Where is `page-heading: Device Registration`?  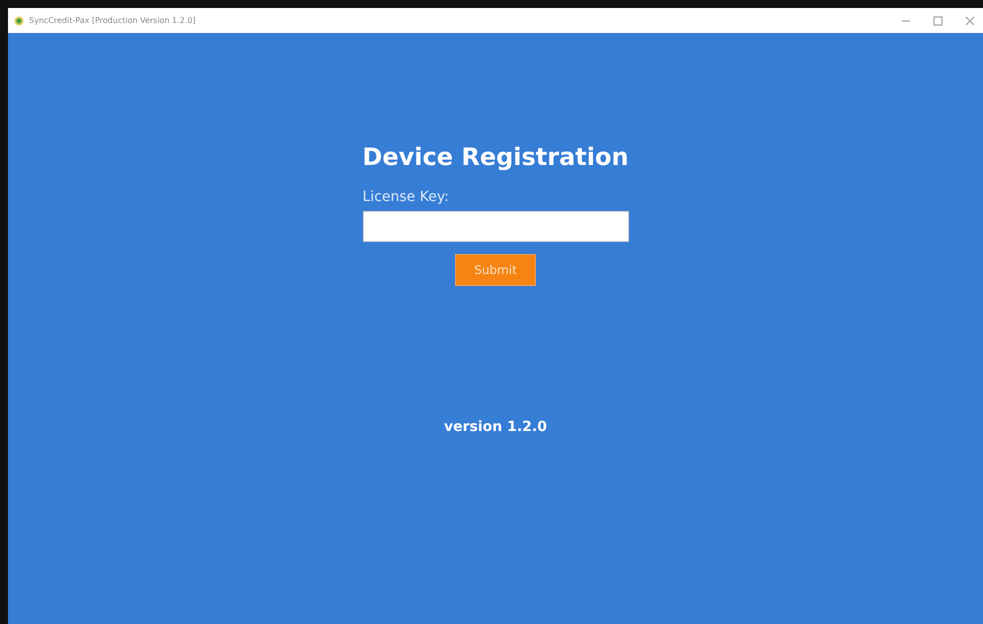
page-heading: Device Registration is located at coordinates (495, 157).